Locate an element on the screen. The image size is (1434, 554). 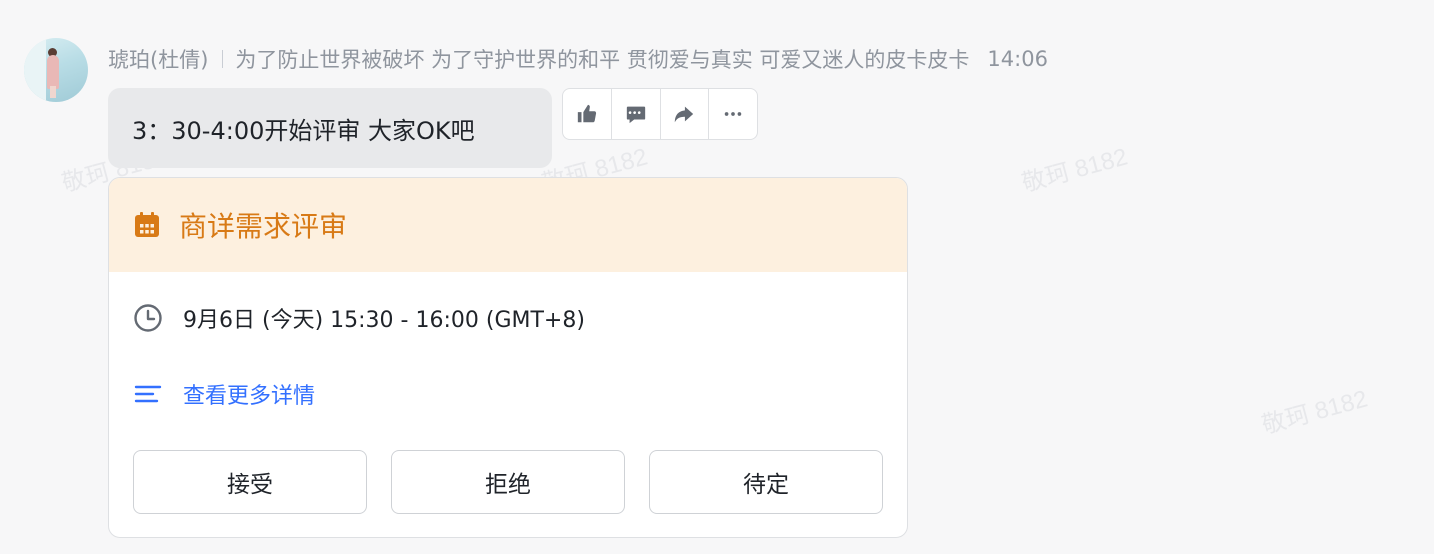
divider is located at coordinates (223, 59).